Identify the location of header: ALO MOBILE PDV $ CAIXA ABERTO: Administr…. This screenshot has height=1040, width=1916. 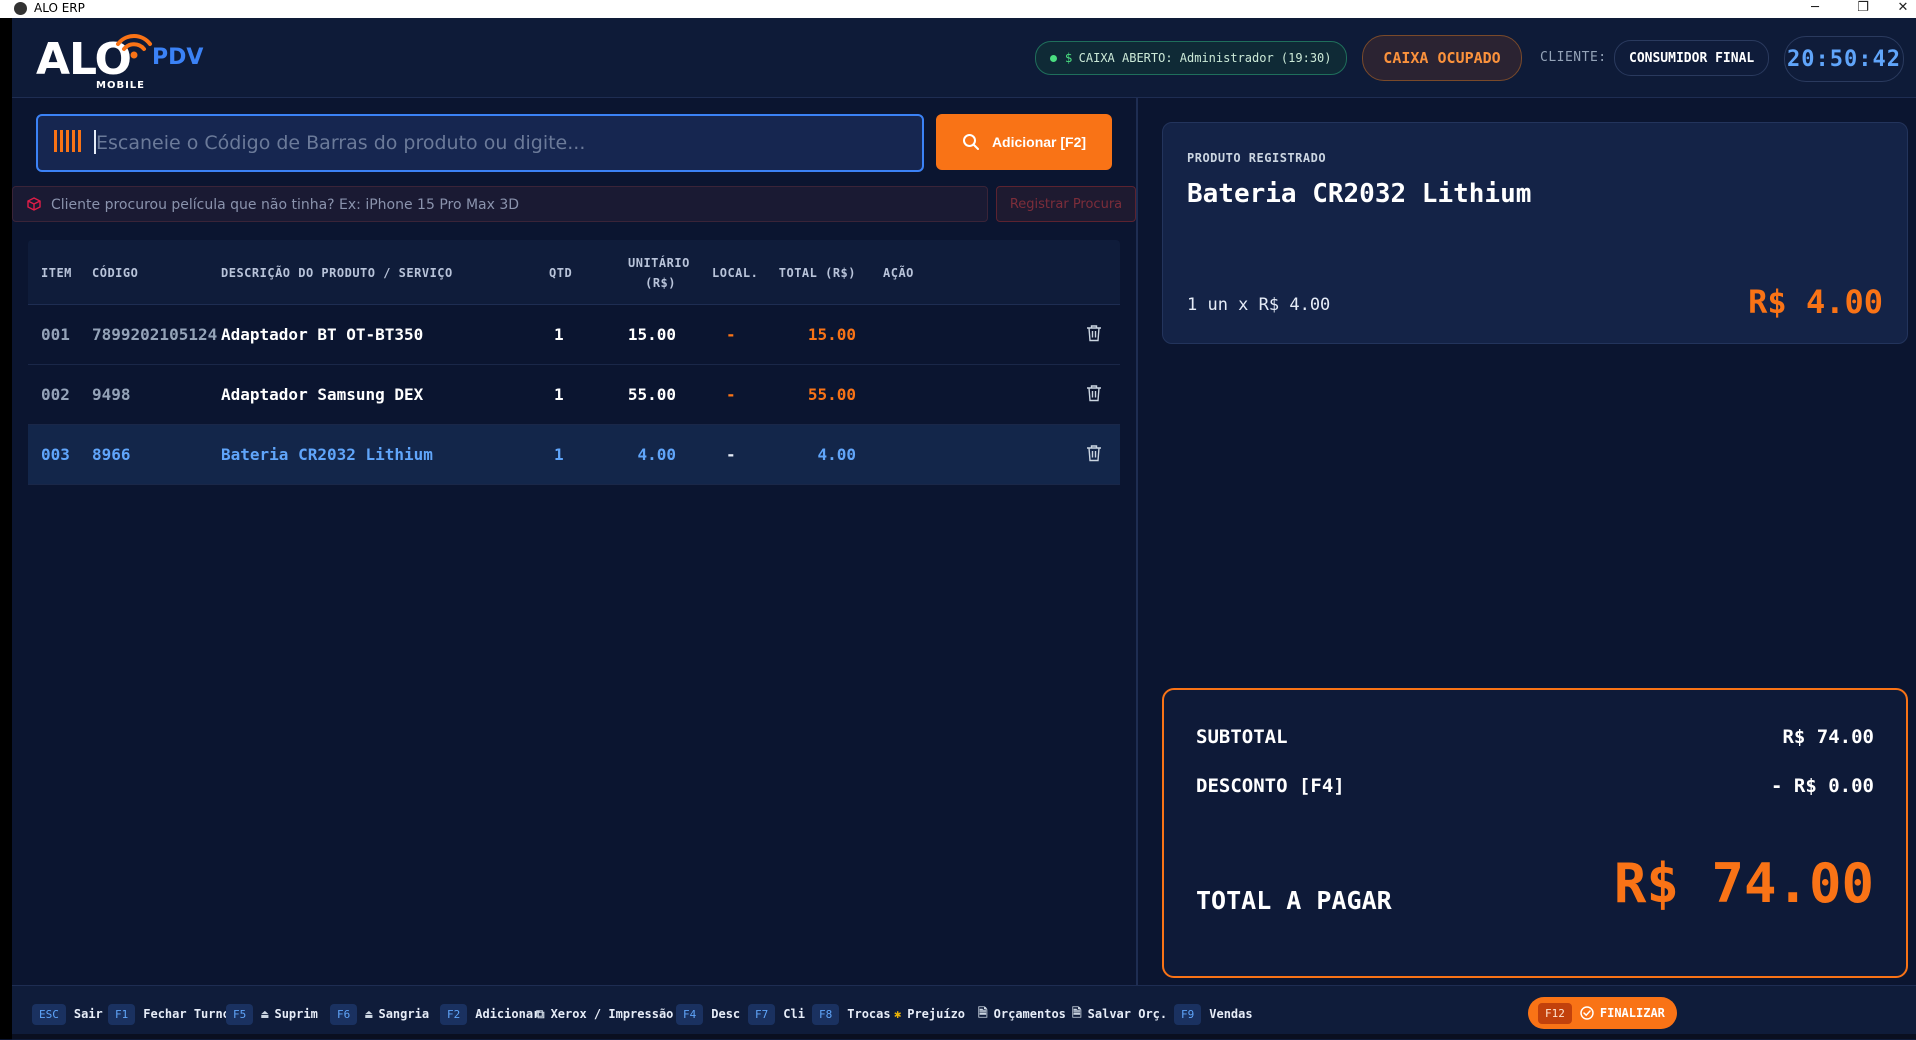
(964, 58).